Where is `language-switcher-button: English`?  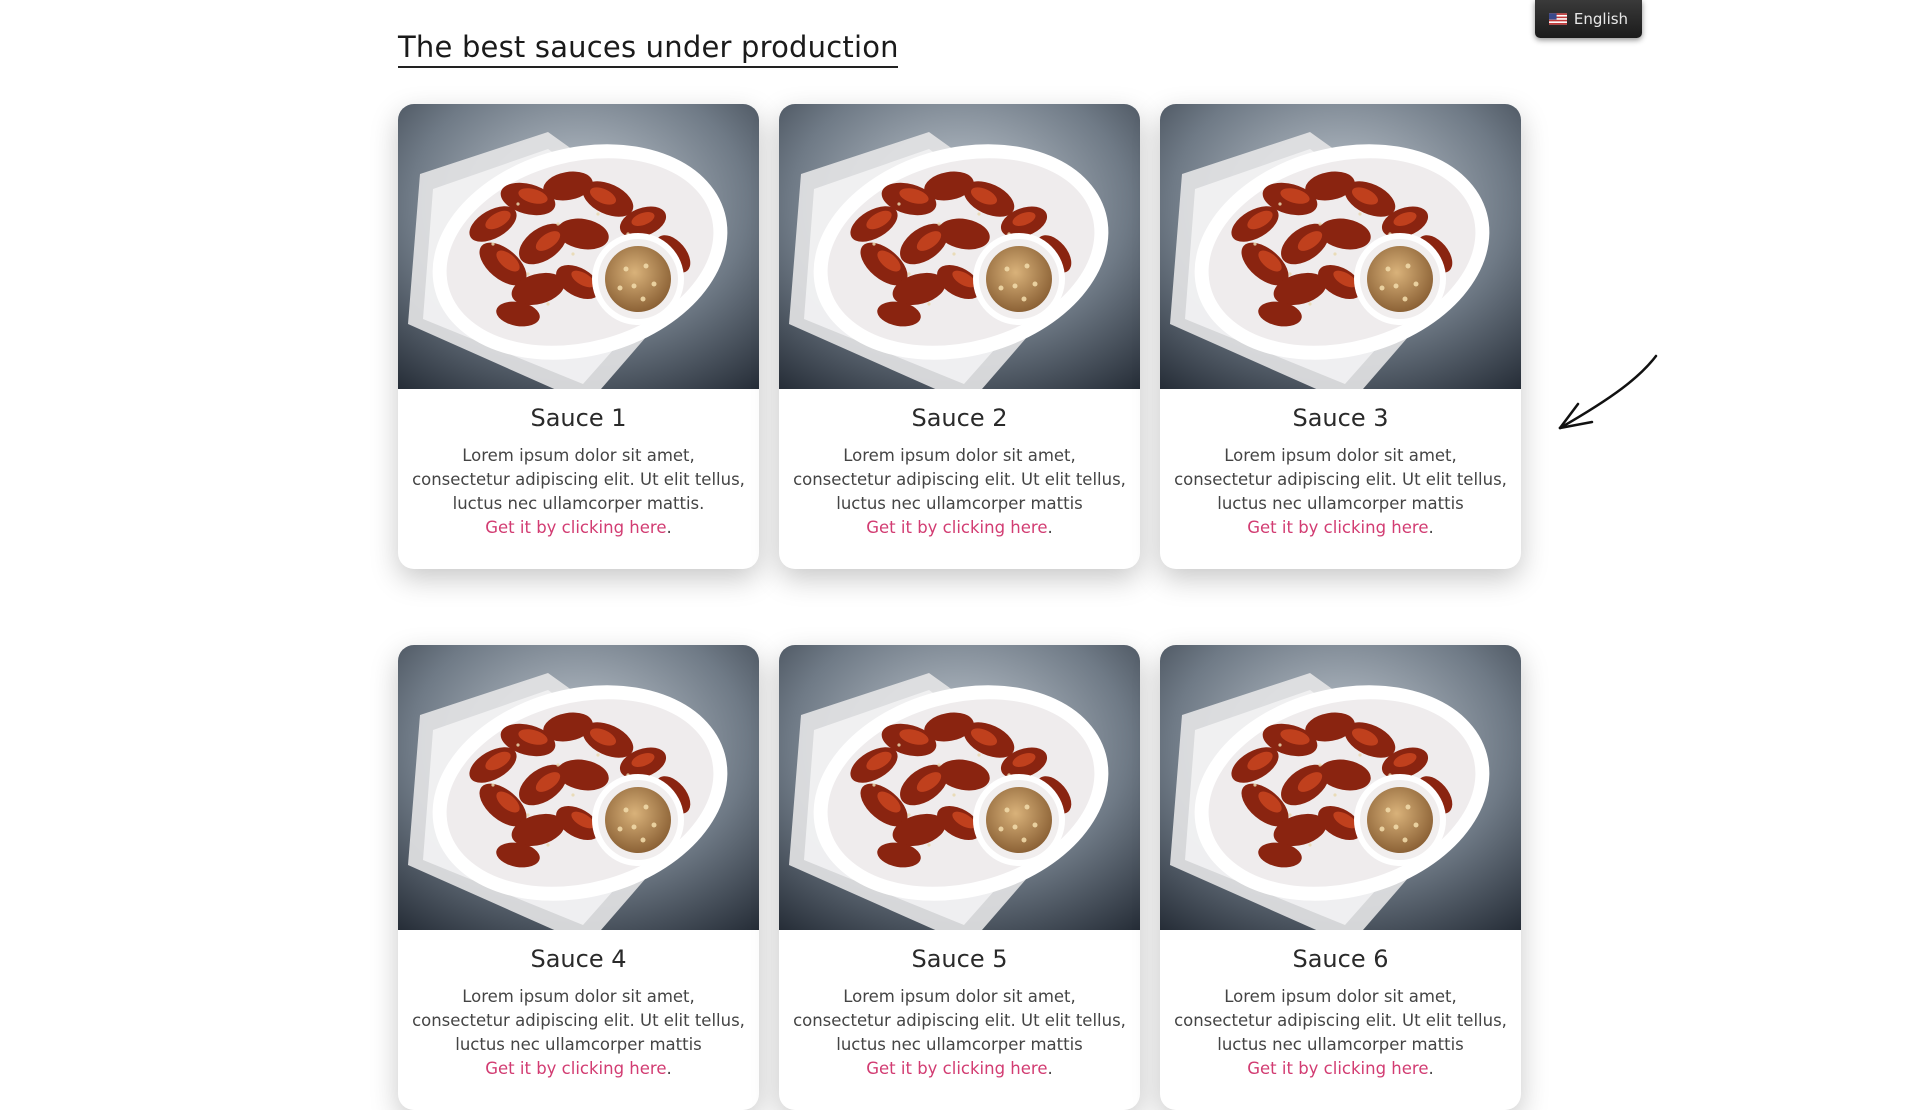
language-switcher-button: English is located at coordinates (1588, 19).